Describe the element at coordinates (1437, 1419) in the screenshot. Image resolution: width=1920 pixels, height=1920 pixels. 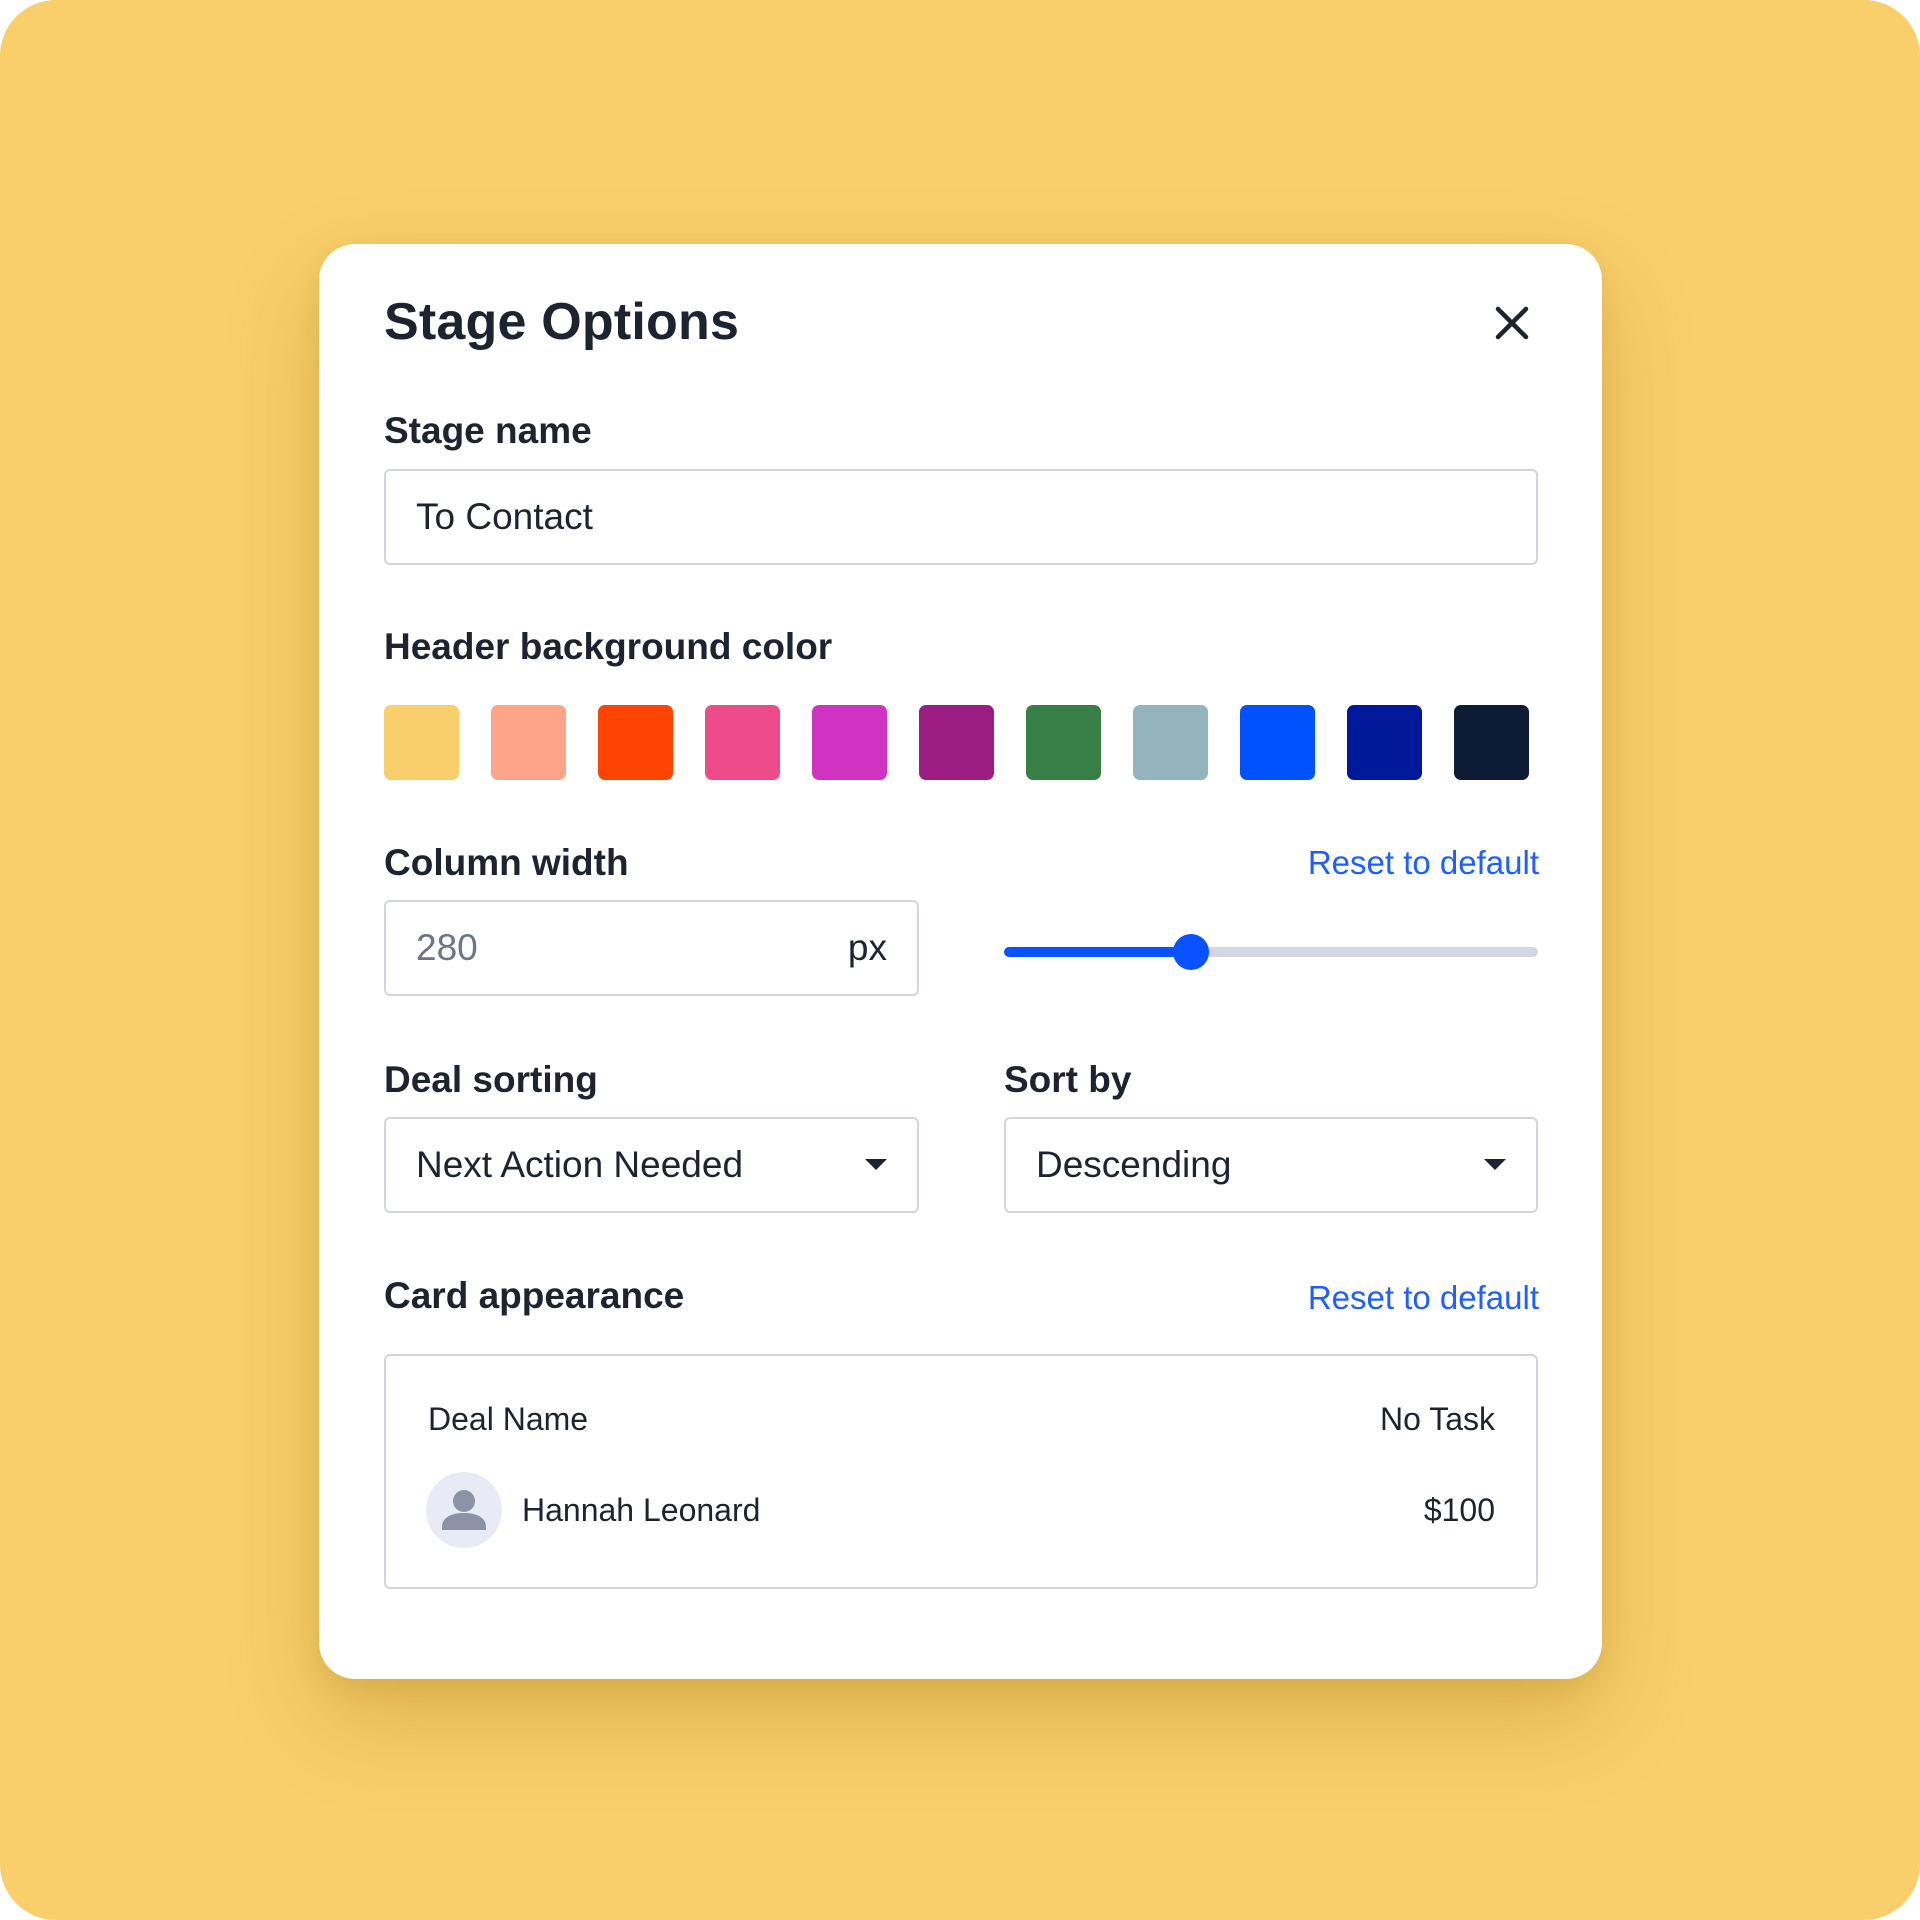
I see `card-task-status: No Task` at that location.